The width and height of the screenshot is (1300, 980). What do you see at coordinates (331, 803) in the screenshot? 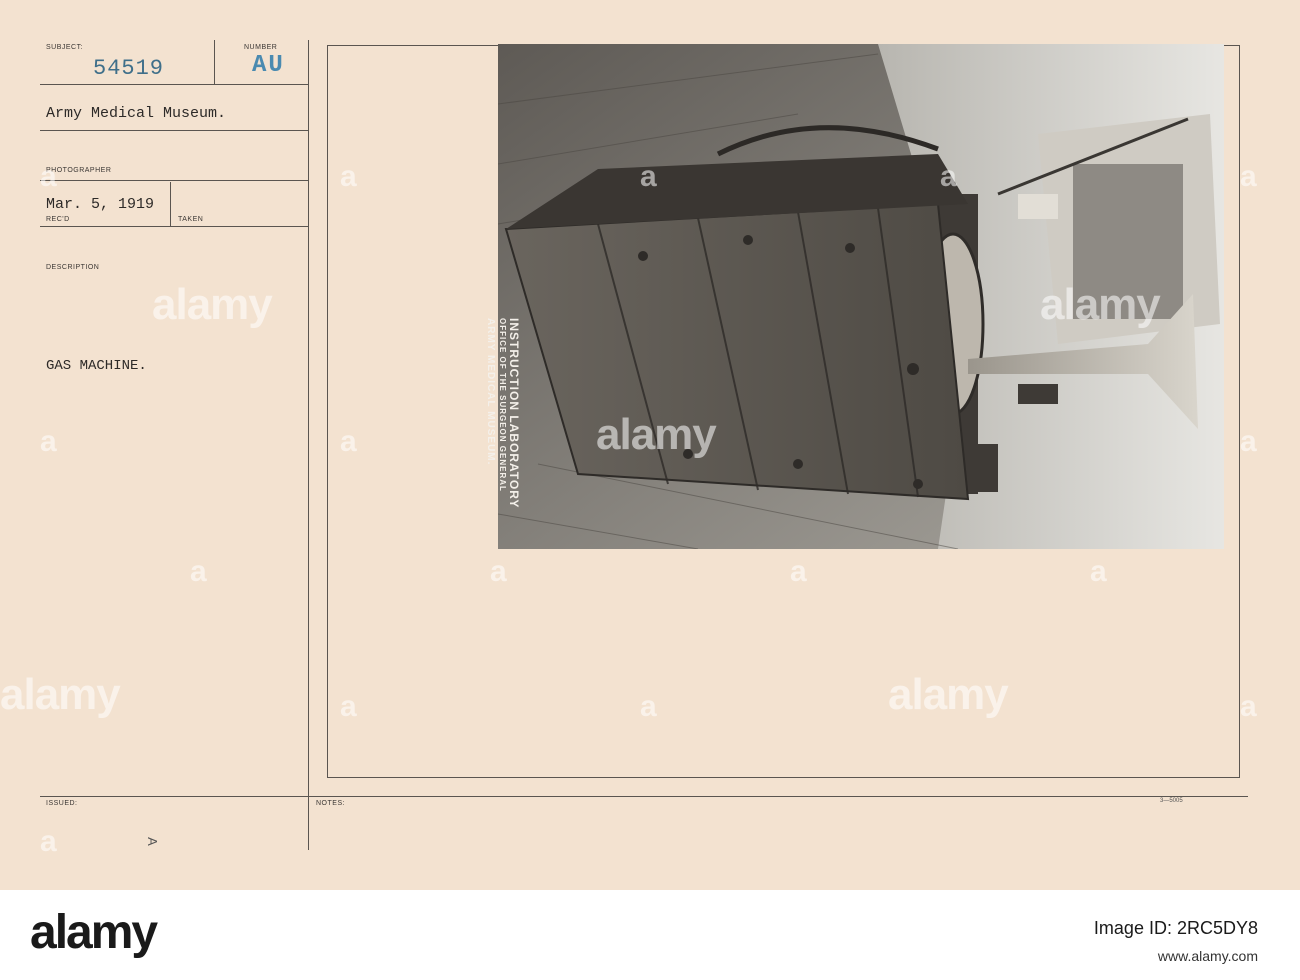
I see `notes-label: NOTES:` at bounding box center [331, 803].